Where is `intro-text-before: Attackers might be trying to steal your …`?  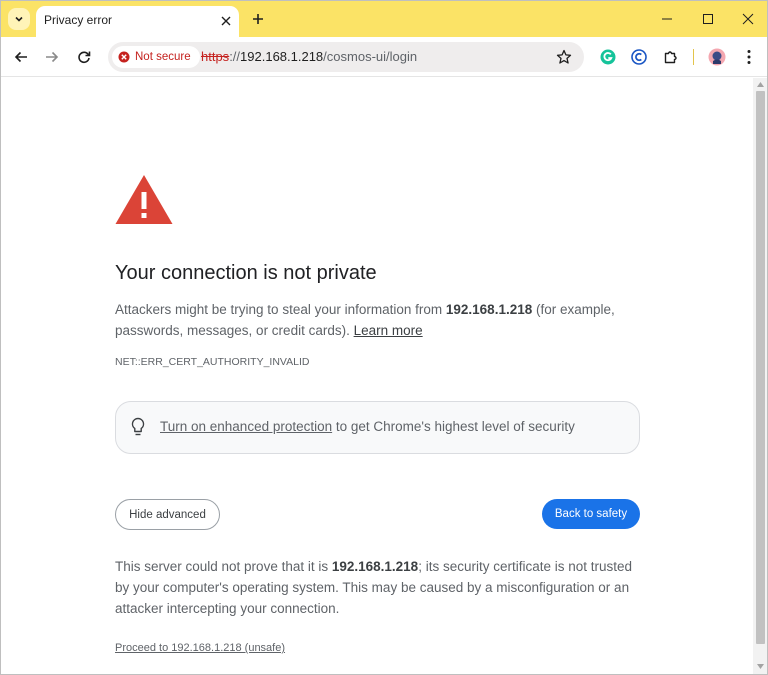 intro-text-before: Attackers might be trying to steal your … is located at coordinates (280, 309).